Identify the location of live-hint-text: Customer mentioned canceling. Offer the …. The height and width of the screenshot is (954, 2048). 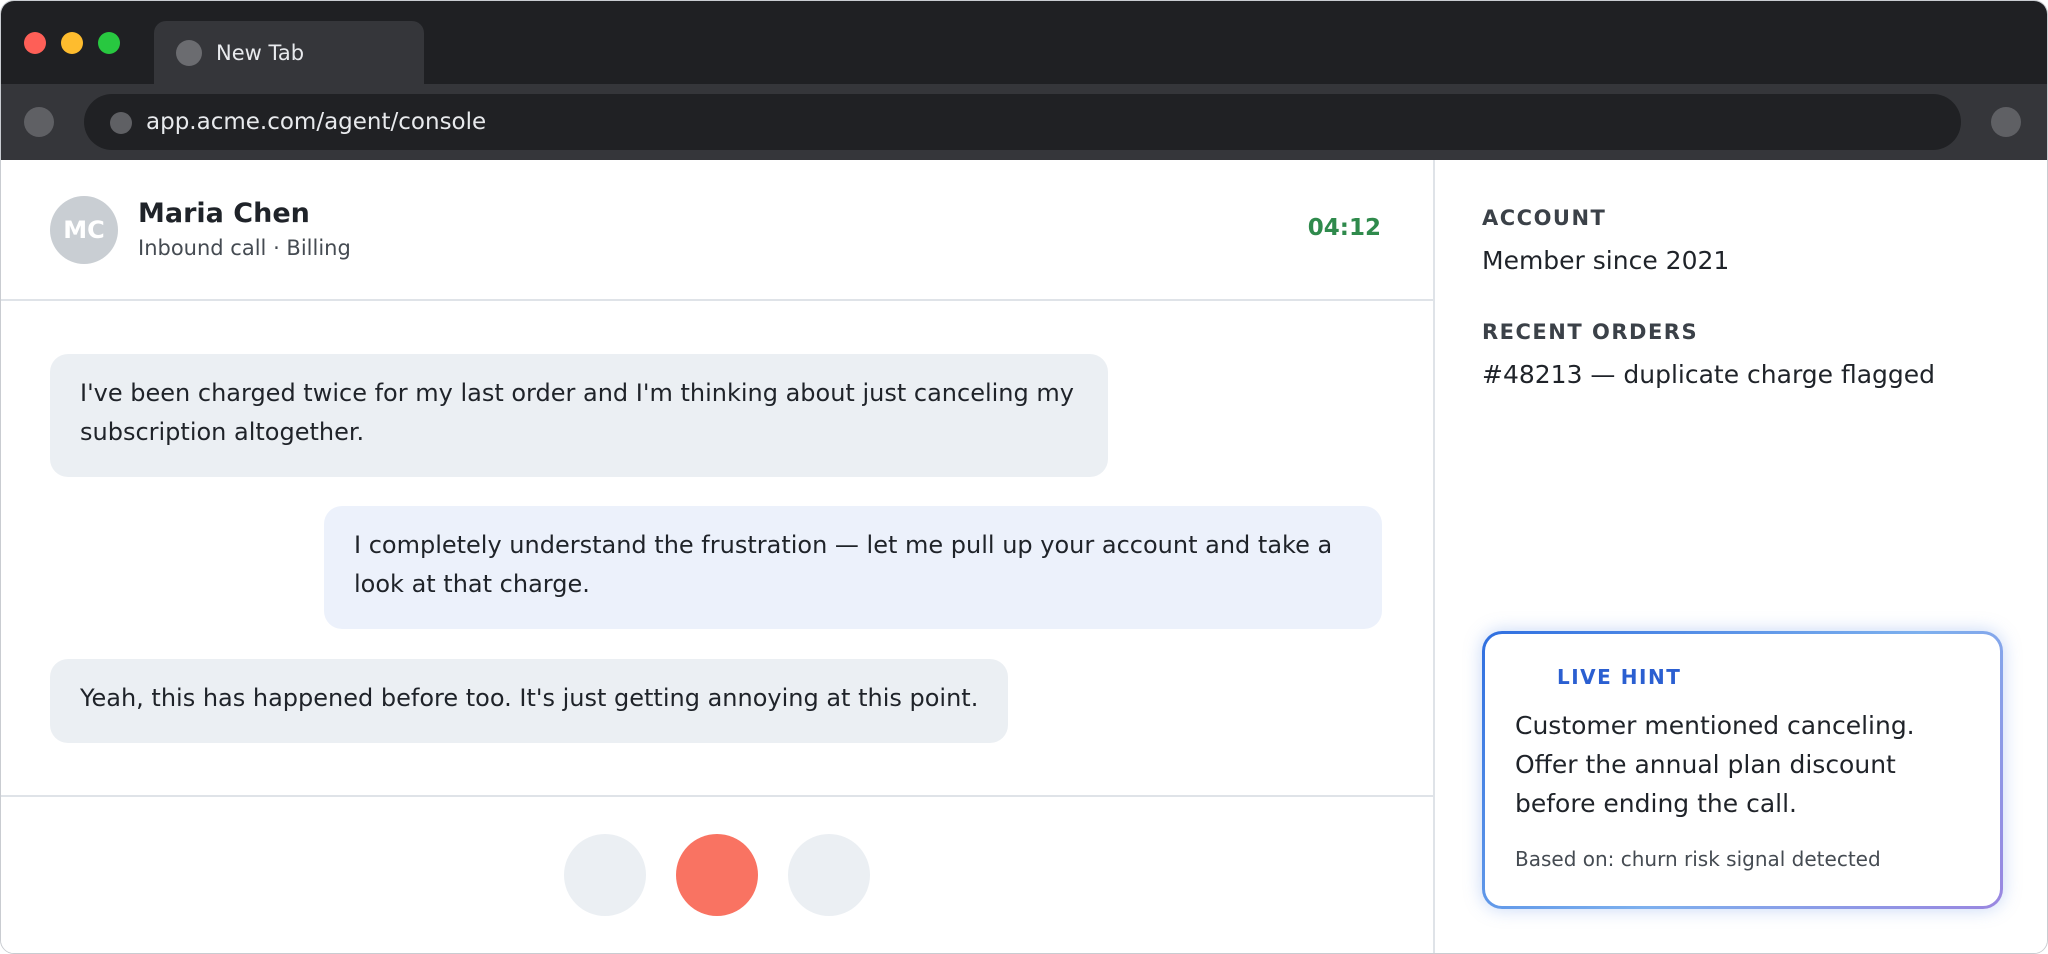
(1715, 764).